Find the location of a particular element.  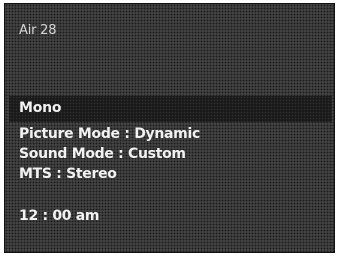

picture-mode-info: Picture Mode : Dynamic is located at coordinates (109, 134).